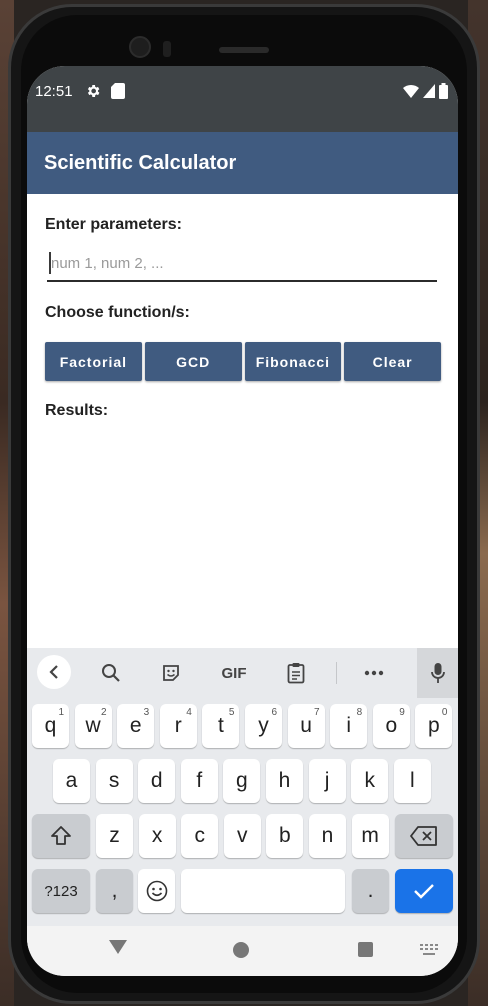 The image size is (488, 1006). I want to click on backspace-icon, so click(423, 836).